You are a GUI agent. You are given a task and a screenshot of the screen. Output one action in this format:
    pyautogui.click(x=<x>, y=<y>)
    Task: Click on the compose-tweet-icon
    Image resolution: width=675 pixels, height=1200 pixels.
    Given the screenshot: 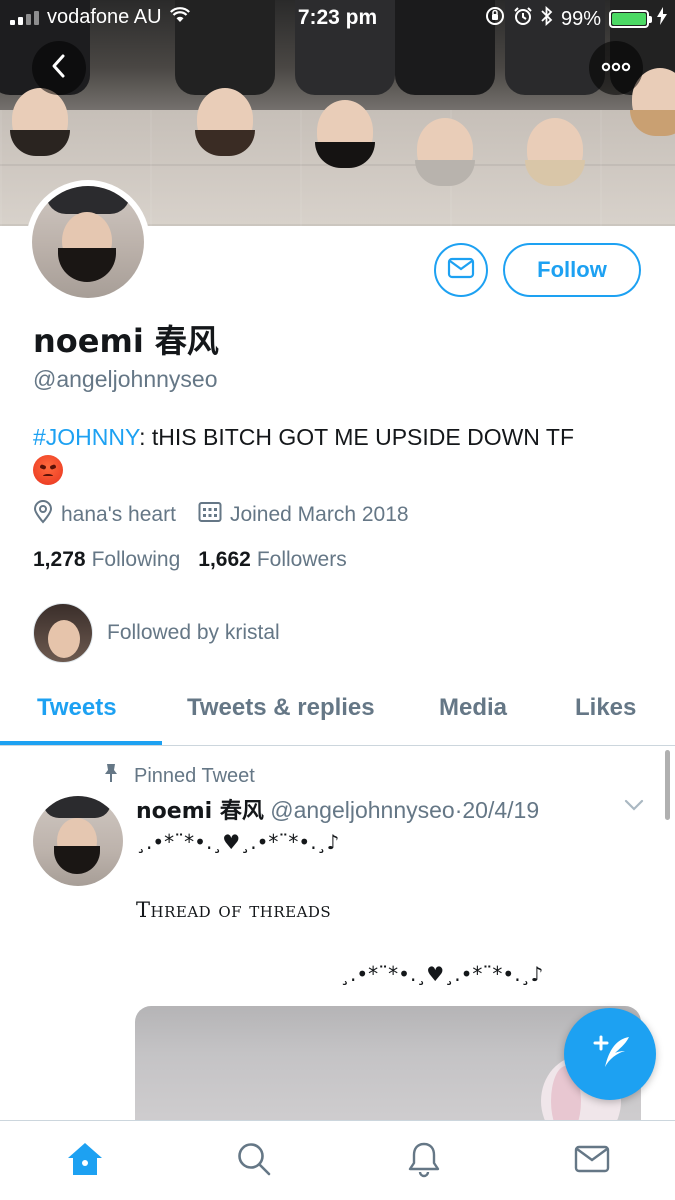 What is the action you would take?
    pyautogui.click(x=610, y=1054)
    